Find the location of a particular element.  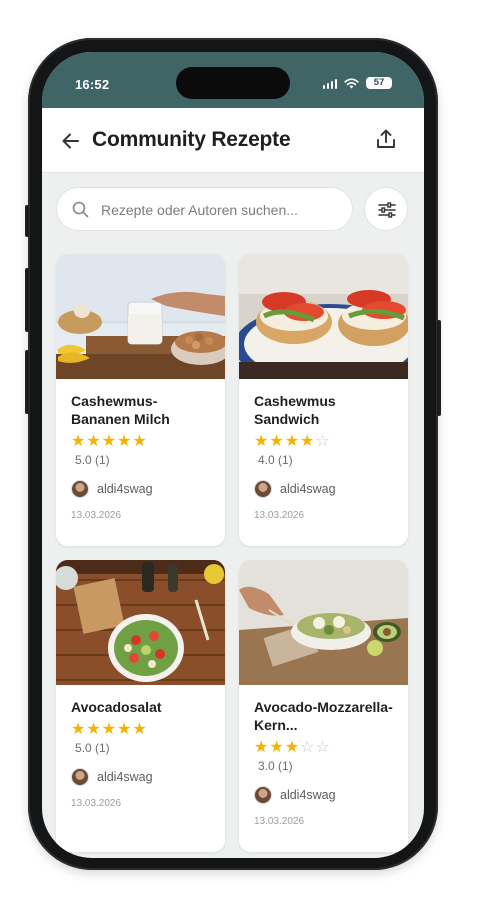

recipe-image-avocado-bowl is located at coordinates (323, 622).